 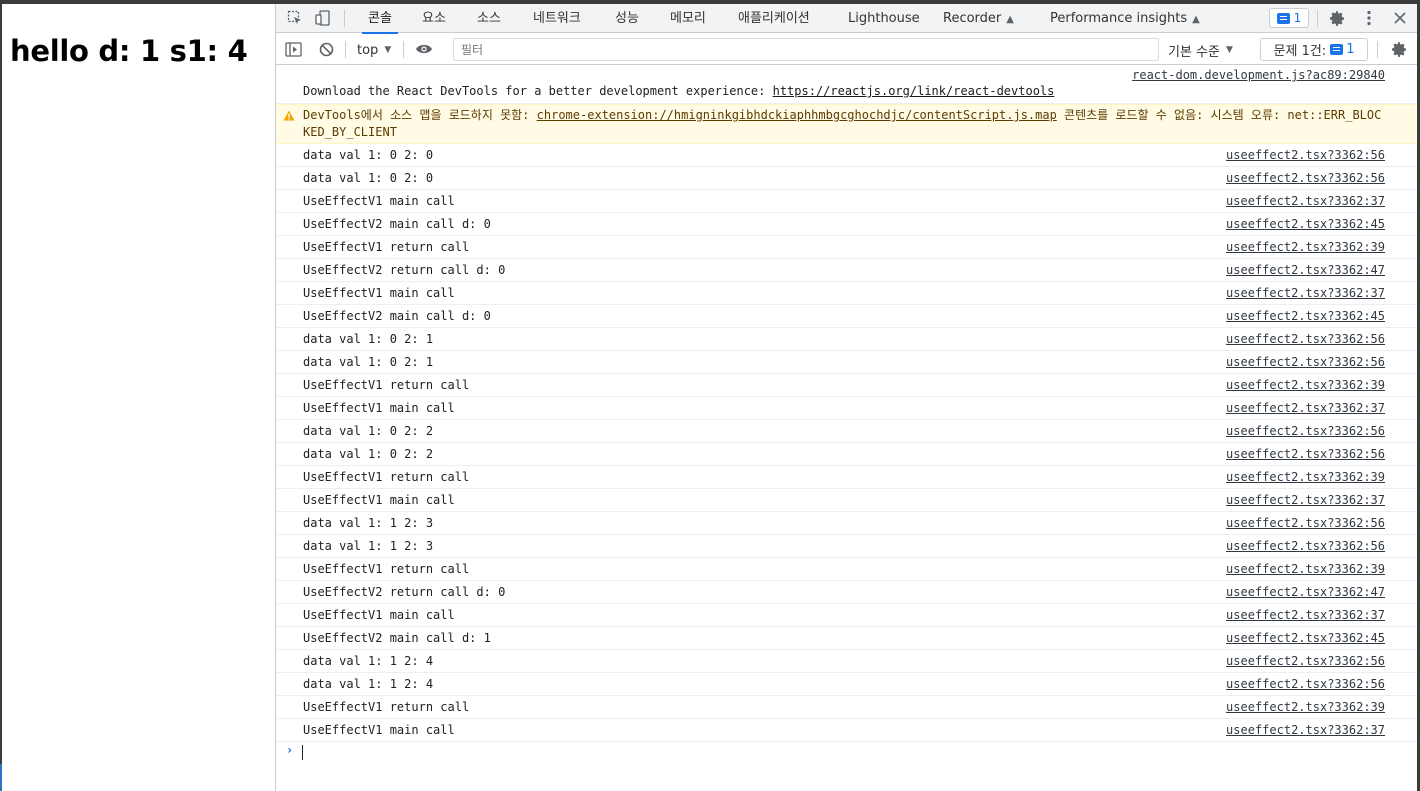 What do you see at coordinates (323, 18) in the screenshot?
I see `device-toolbar-icon` at bounding box center [323, 18].